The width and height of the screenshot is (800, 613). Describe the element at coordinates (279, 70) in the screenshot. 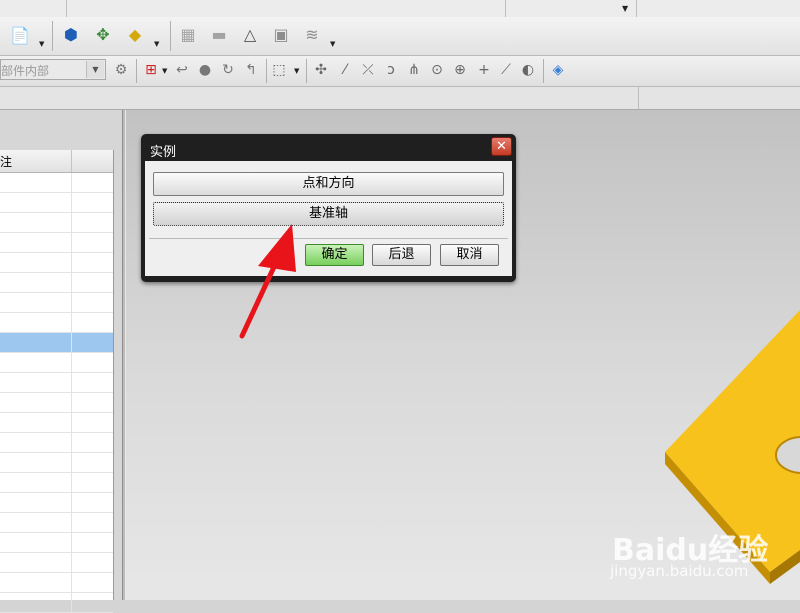

I see `rectangle-select-icon: ⬚` at that location.